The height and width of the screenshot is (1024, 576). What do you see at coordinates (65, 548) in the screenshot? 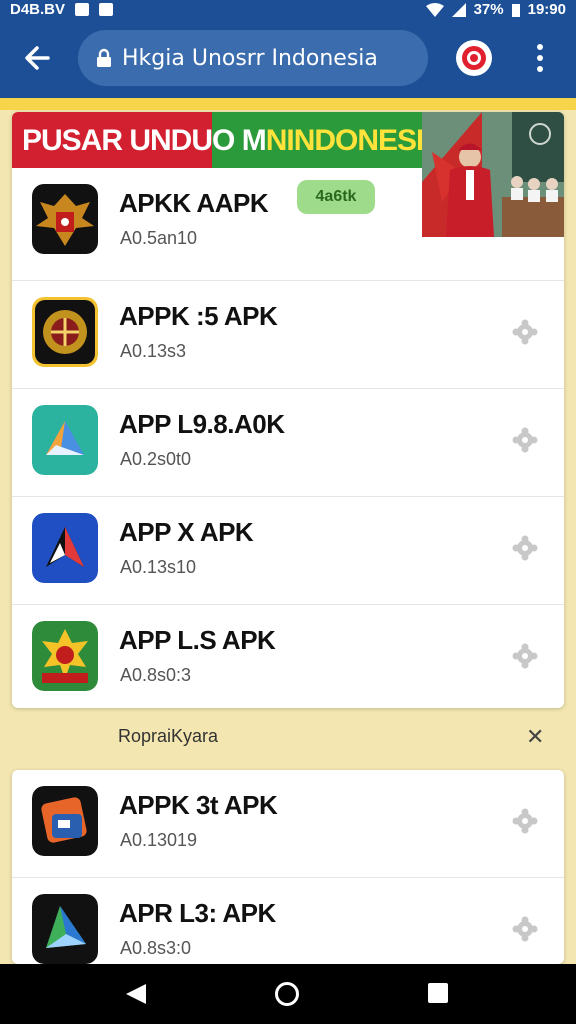
I see `arrow-app-icon` at bounding box center [65, 548].